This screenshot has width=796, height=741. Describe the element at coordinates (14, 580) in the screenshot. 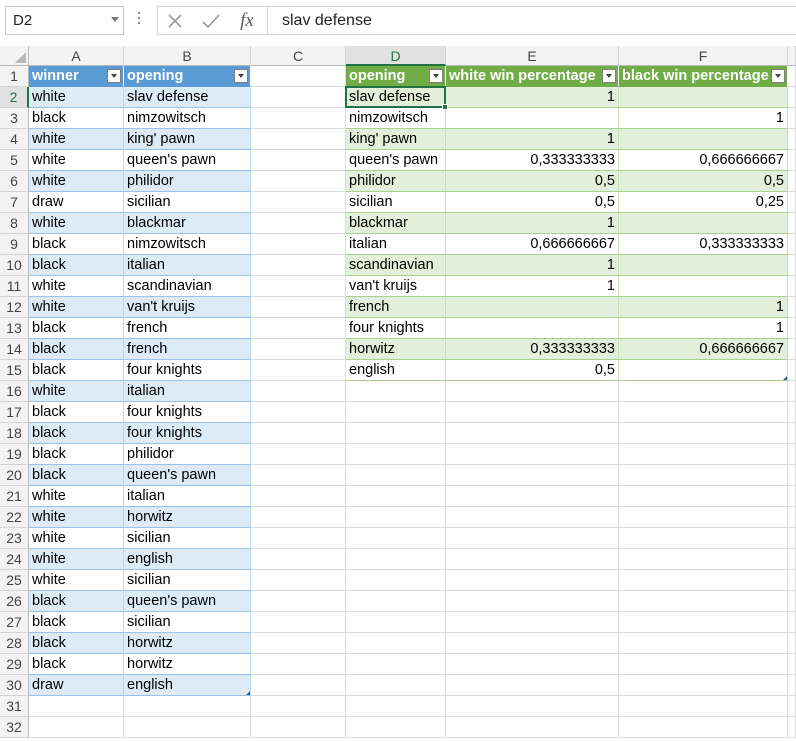

I see `row-header-25: 25` at that location.